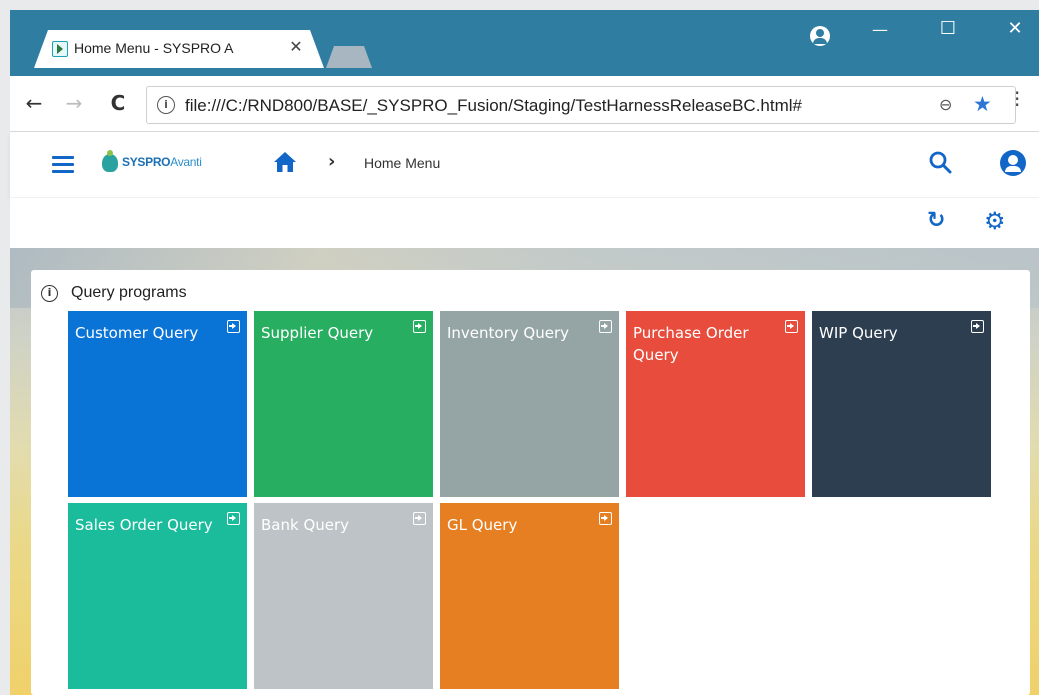  I want to click on tile-gl-query: GL Query, so click(529, 596).